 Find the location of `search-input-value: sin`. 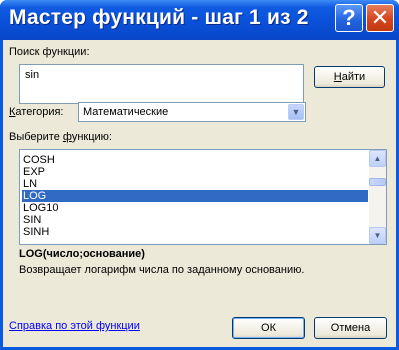

search-input-value: sin is located at coordinates (32, 75).